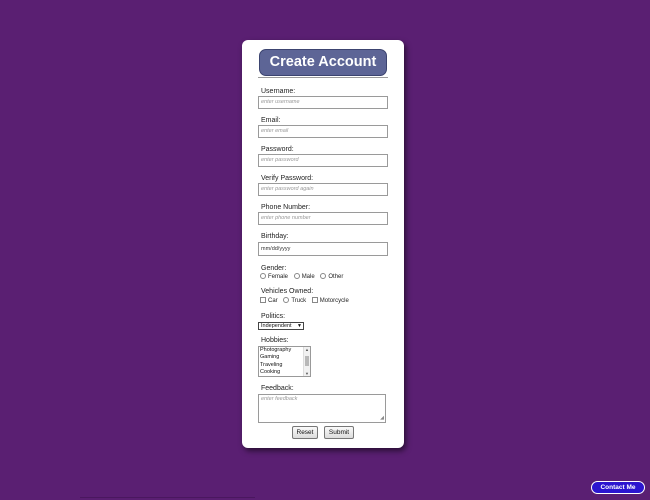  What do you see at coordinates (286, 207) in the screenshot?
I see `phone-label: Phone Number:` at bounding box center [286, 207].